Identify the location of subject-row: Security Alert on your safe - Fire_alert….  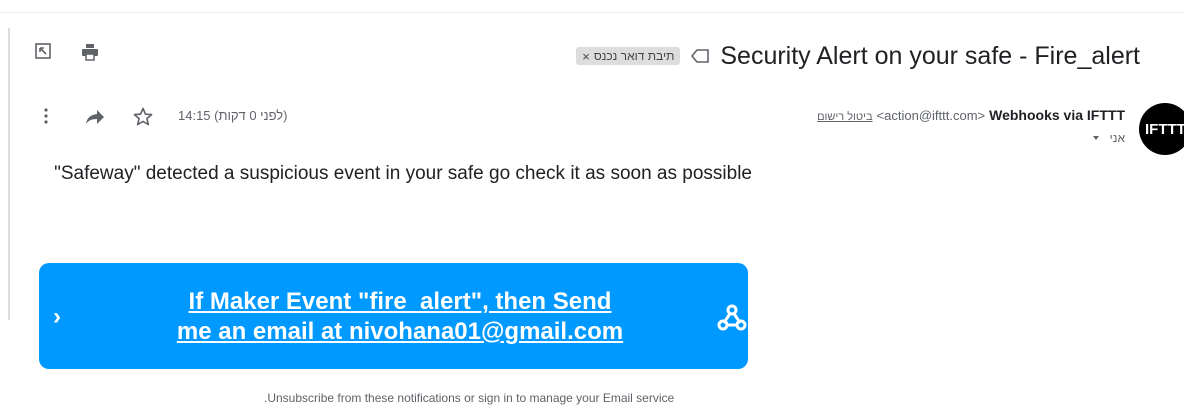
(858, 56).